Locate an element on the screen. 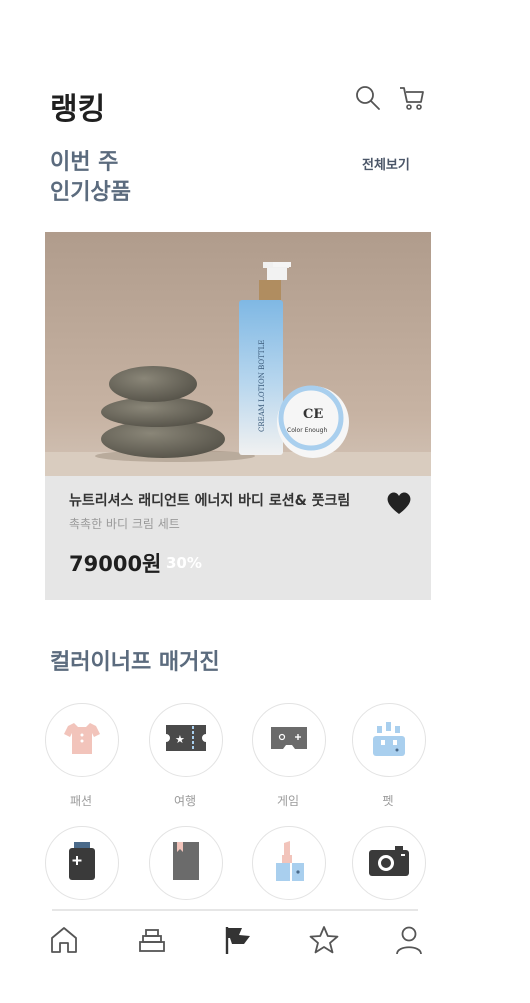  bottle-label: CREAM LOTION BOTTLE is located at coordinates (262, 386).